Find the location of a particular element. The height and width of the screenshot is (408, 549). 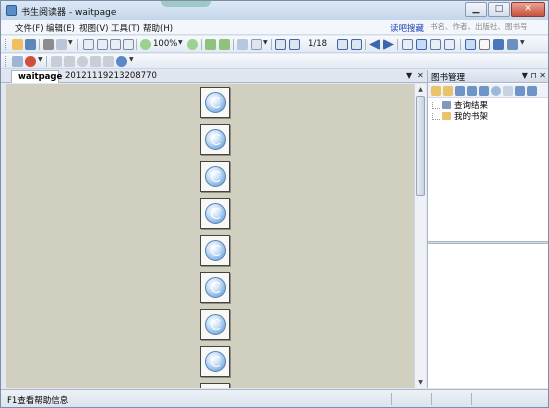

book-view-icon is located at coordinates (449, 44).